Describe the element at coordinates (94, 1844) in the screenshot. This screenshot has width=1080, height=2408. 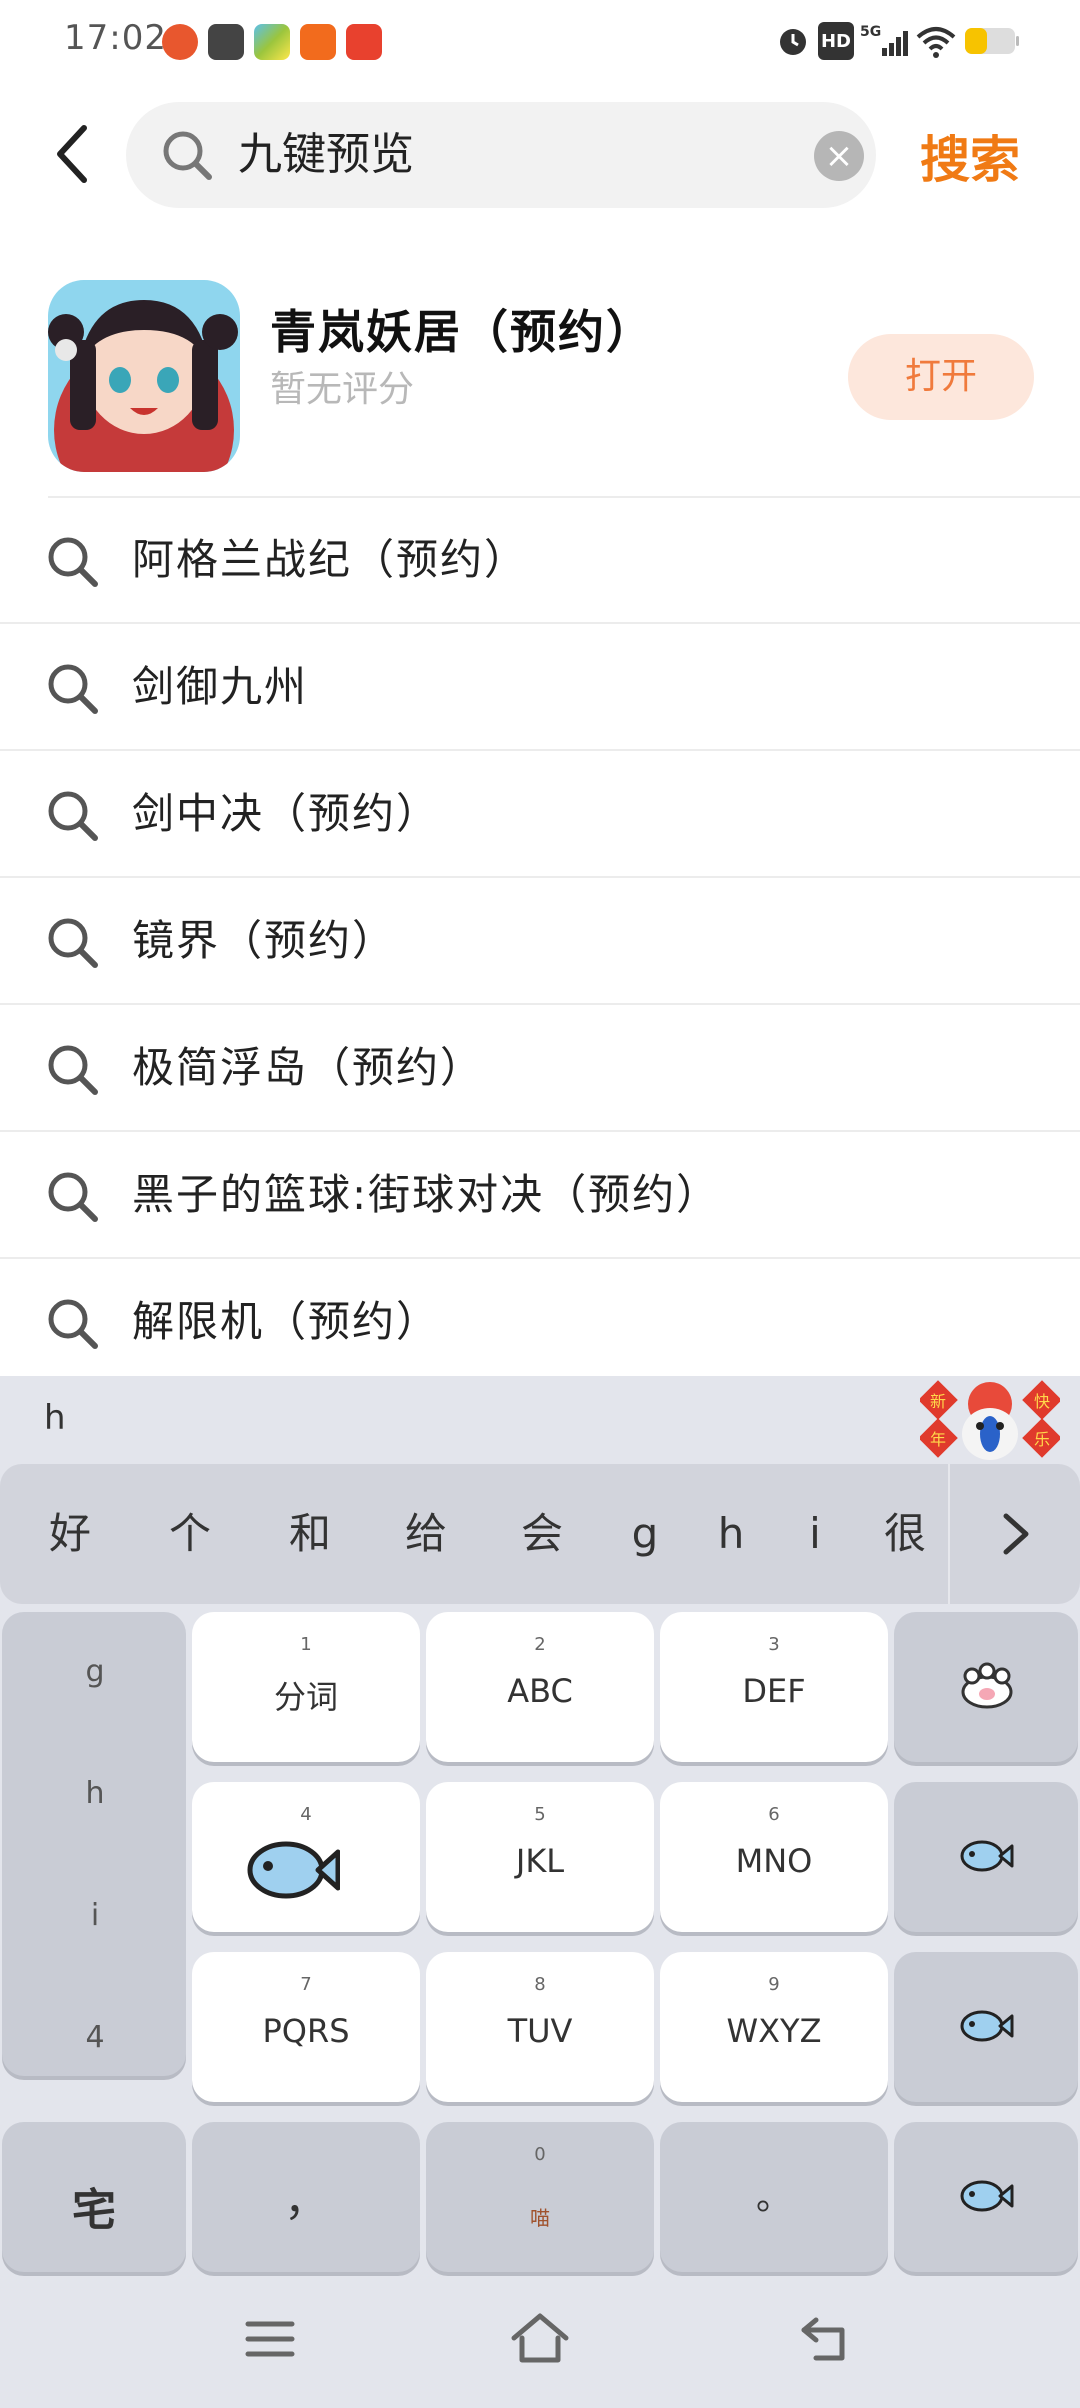
I see `pinyin-side-column: g h i 4` at that location.